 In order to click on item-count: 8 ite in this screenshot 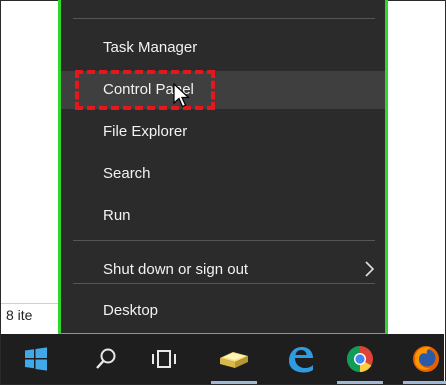, I will do `click(19, 315)`.